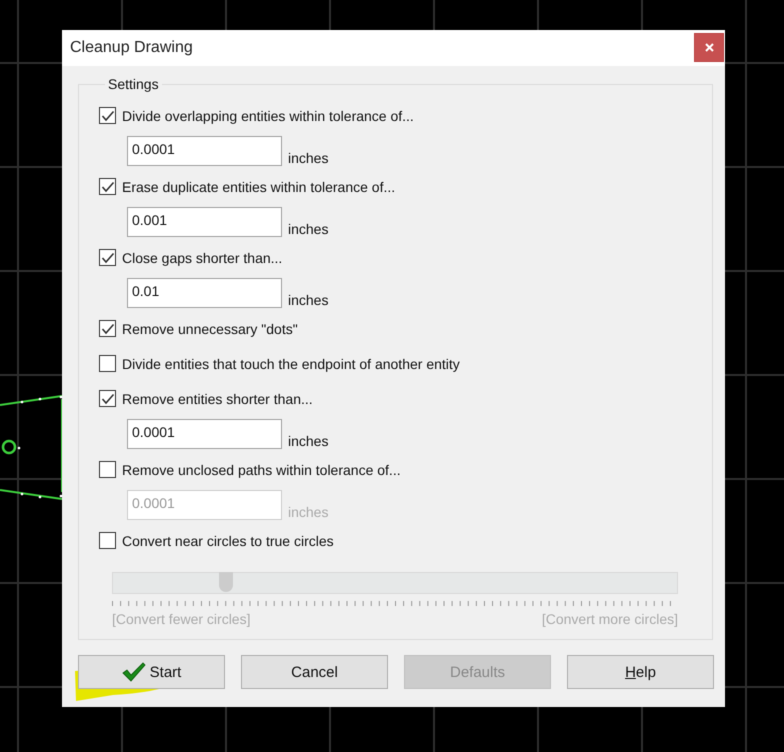 The height and width of the screenshot is (752, 784). I want to click on option-label: Convert near circles to true circles, so click(228, 540).